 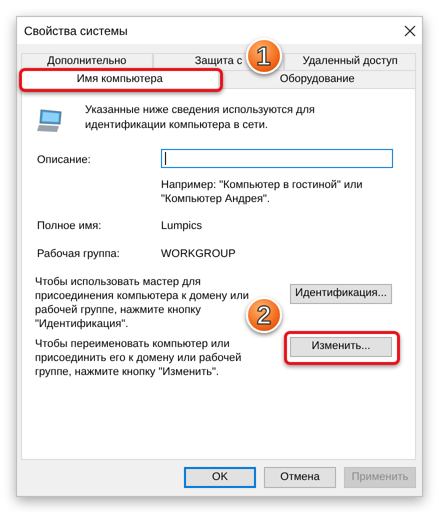 I want to click on field-label: Рабочая группа:, so click(x=79, y=254).